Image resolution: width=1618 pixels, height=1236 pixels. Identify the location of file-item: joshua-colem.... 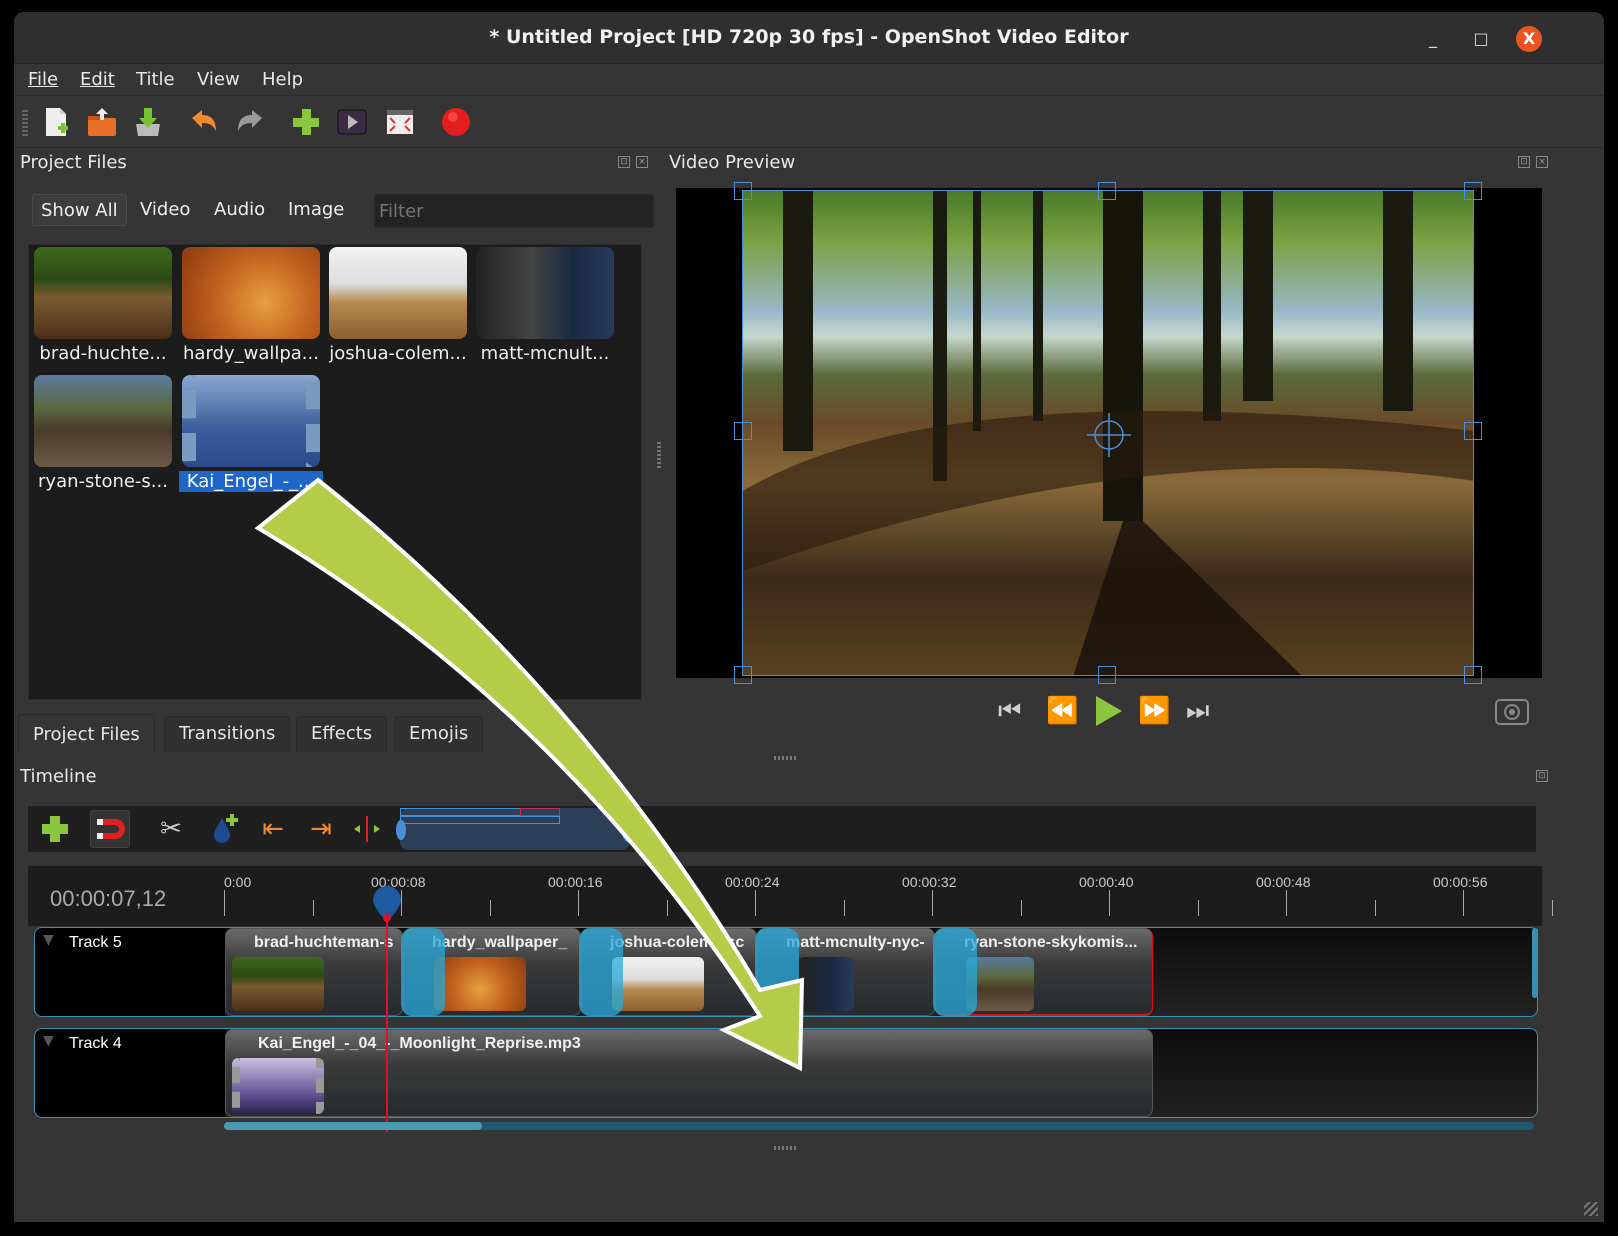
(398, 305).